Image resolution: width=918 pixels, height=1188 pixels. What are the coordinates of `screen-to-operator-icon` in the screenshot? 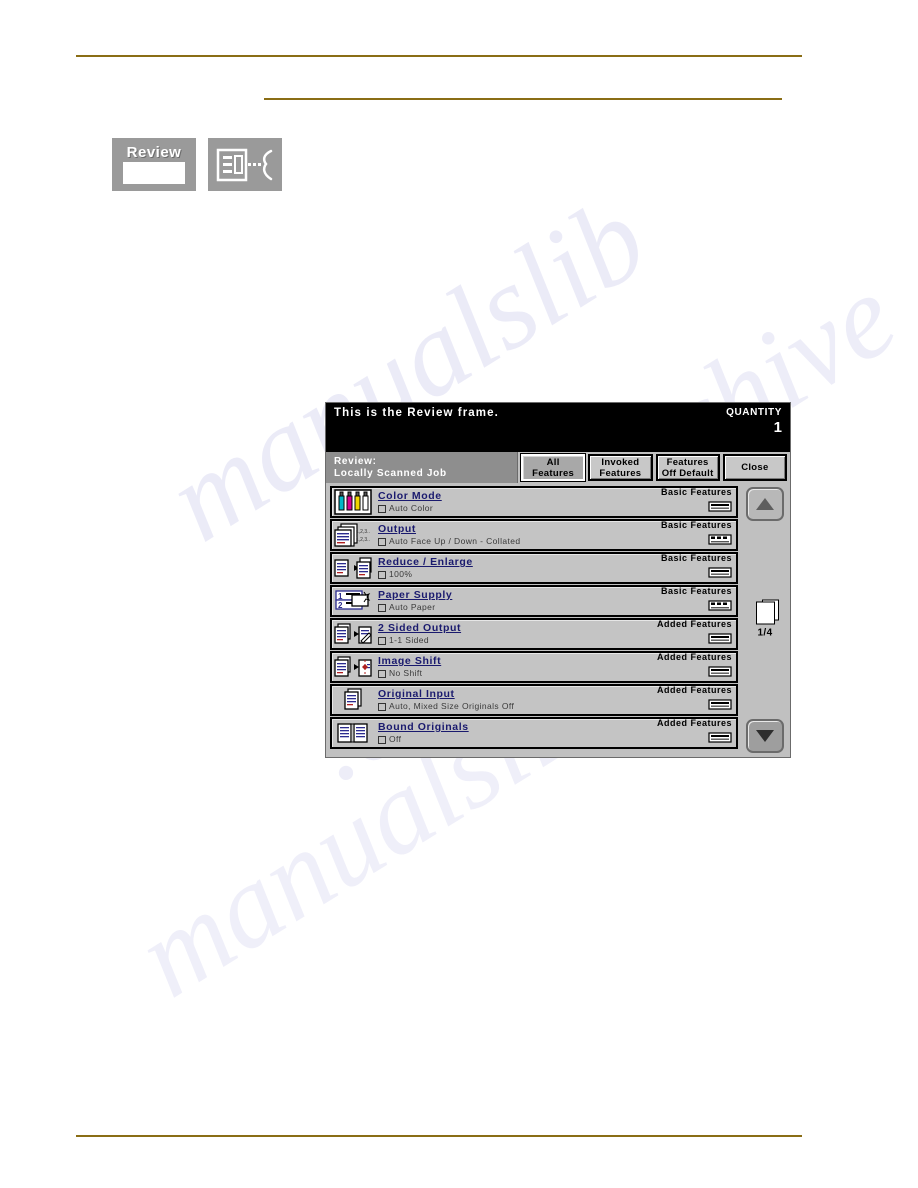 It's located at (245, 164).